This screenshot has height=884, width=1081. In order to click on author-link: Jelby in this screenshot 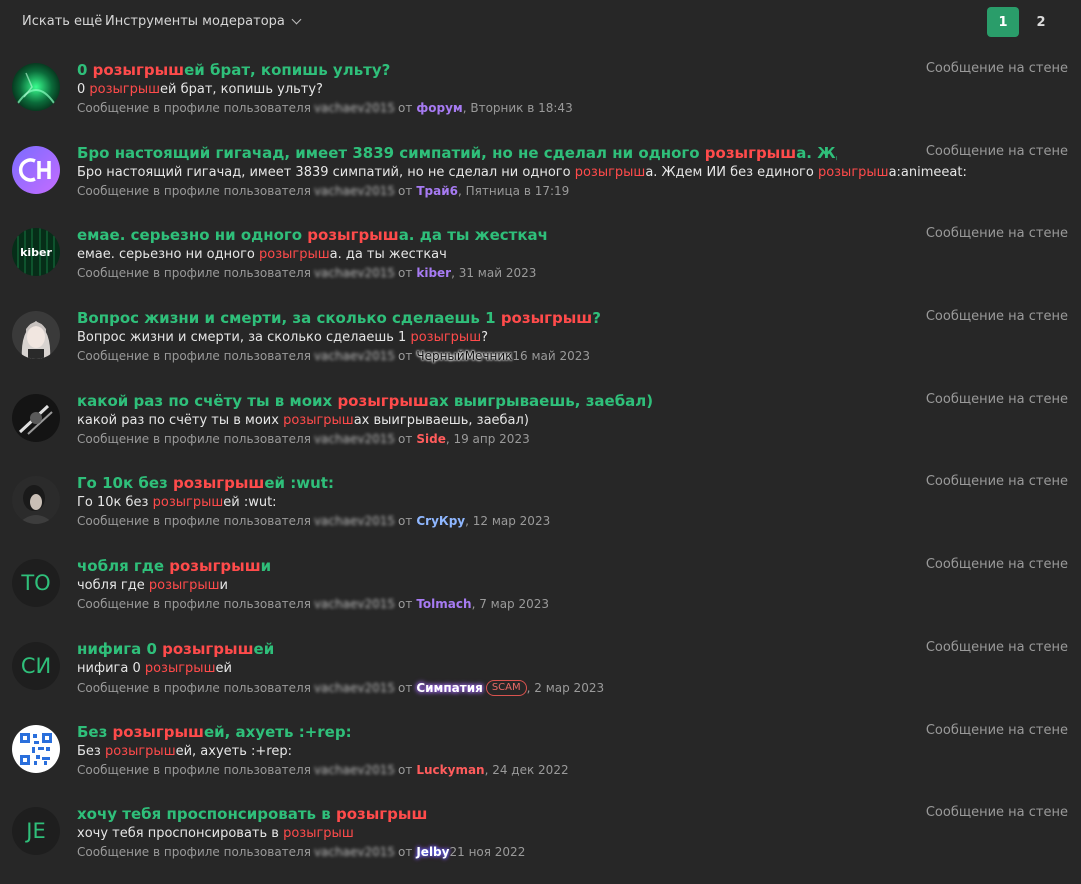, I will do `click(432, 852)`.